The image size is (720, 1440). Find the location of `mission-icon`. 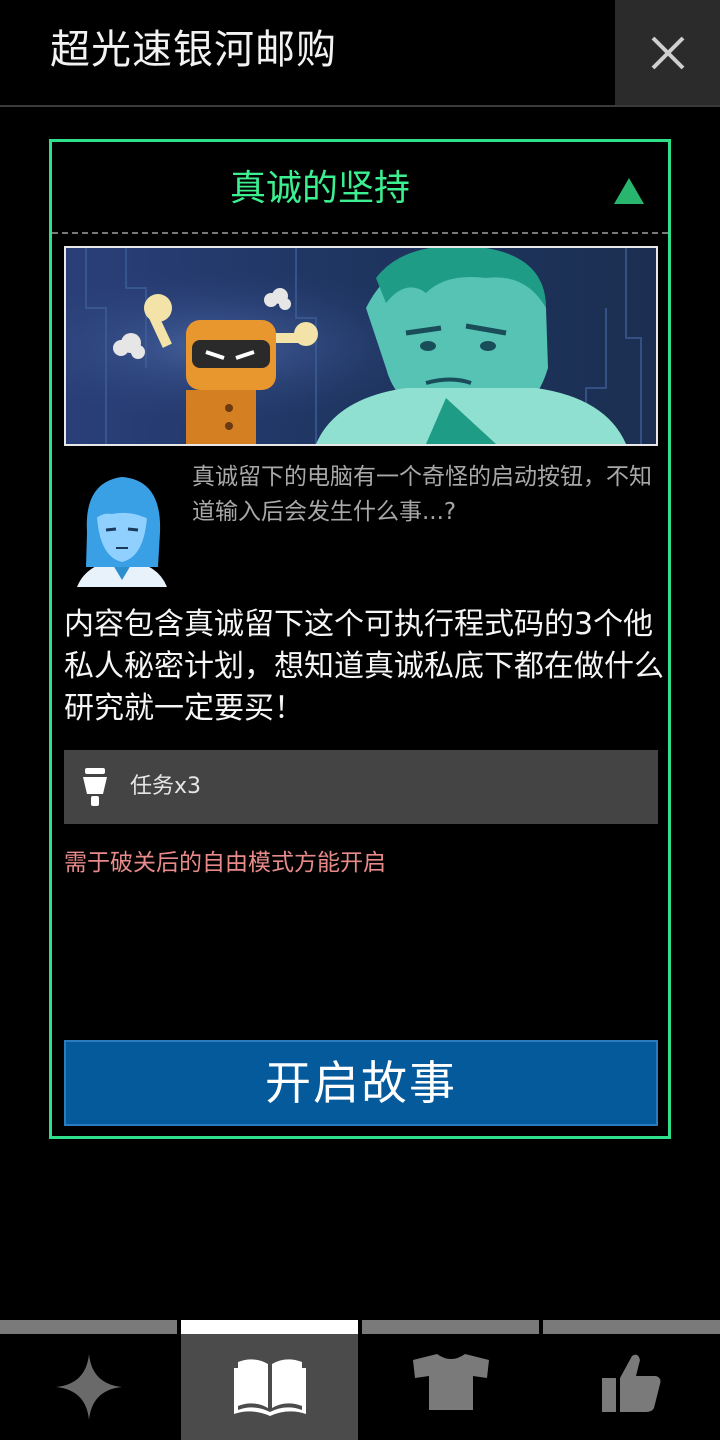

mission-icon is located at coordinates (95, 787).